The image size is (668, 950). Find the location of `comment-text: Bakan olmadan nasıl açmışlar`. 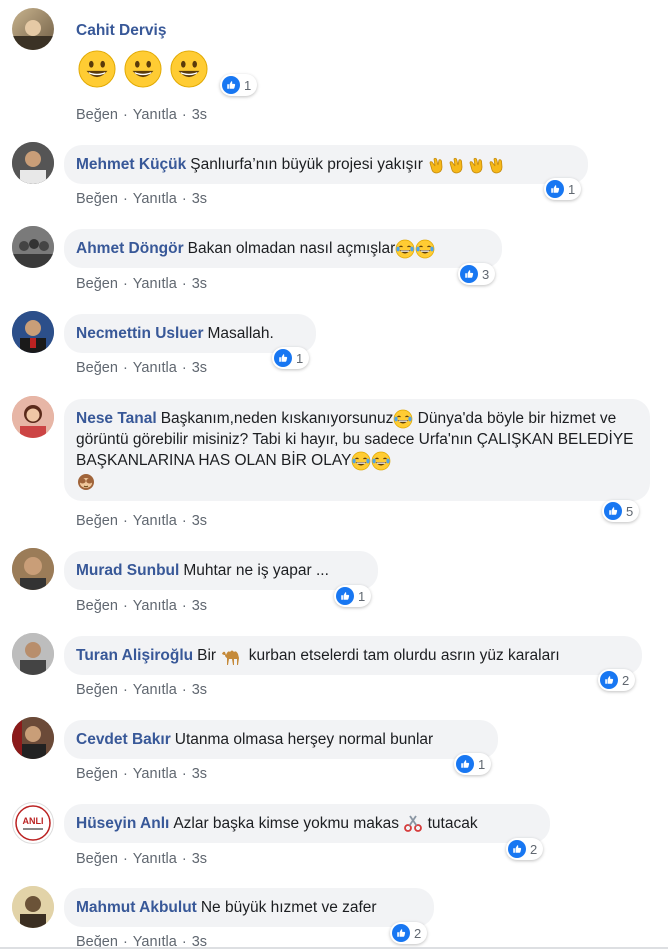

comment-text: Bakan olmadan nasıl açmışlar is located at coordinates (291, 248).